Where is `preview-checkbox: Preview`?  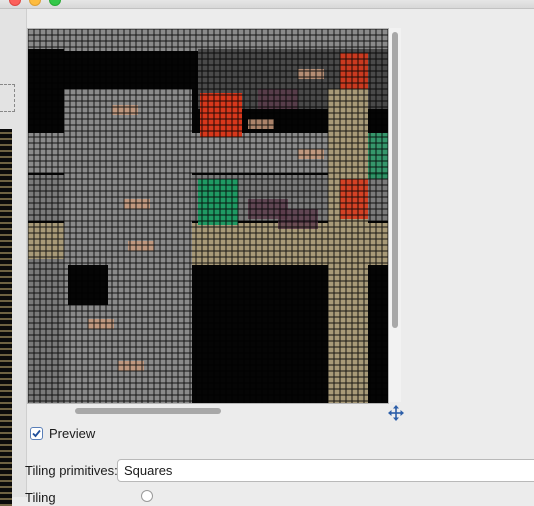
preview-checkbox: Preview is located at coordinates (62, 433).